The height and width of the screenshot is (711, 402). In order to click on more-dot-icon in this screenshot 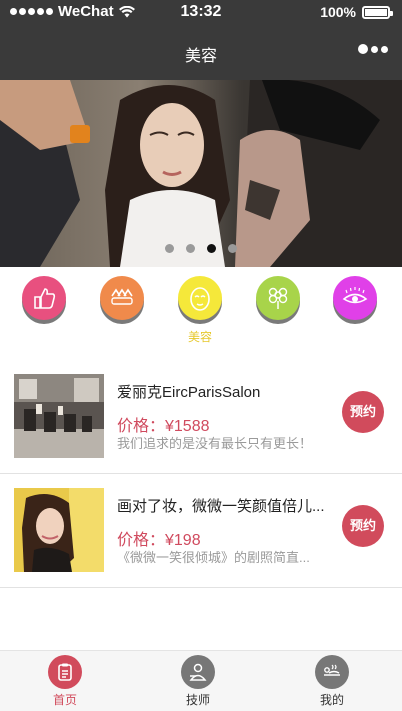, I will do `click(363, 49)`.